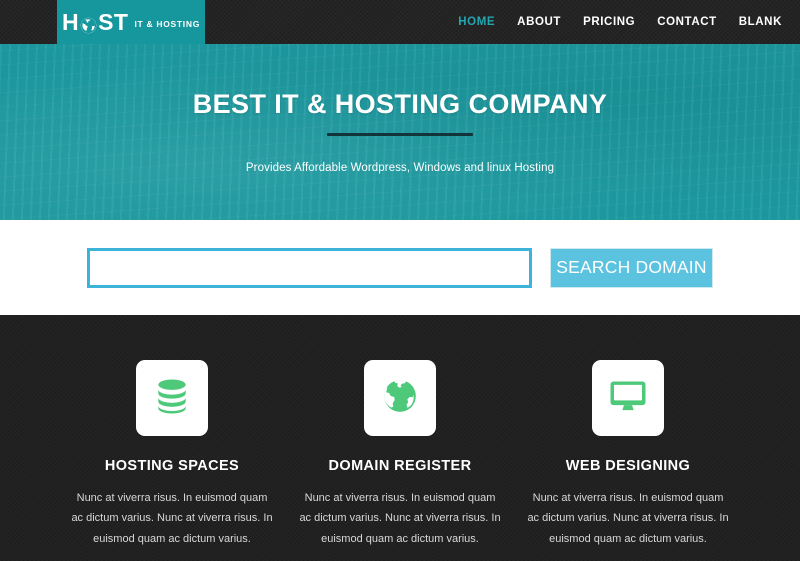  I want to click on hero-title: BEST IT & HOSTING COMPANY, so click(400, 104).